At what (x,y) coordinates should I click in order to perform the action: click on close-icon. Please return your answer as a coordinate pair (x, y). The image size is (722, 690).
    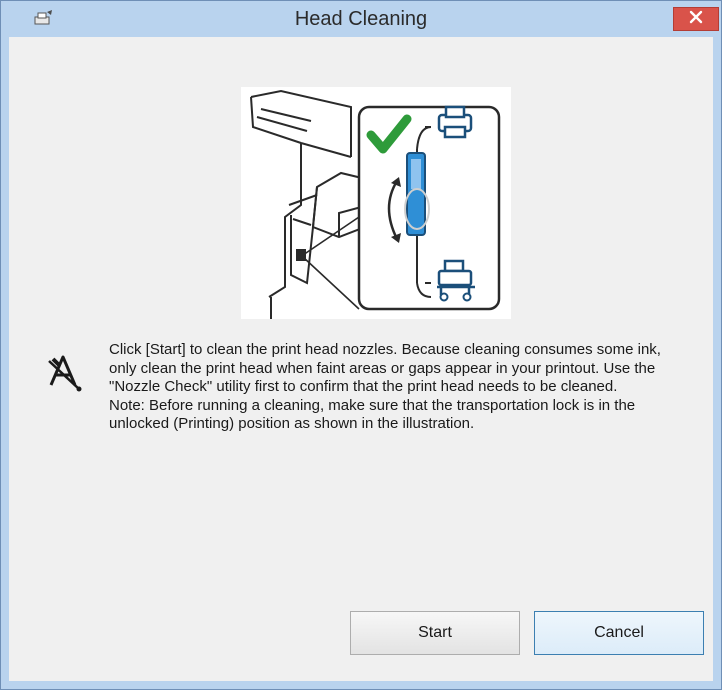
    Looking at the image, I should click on (696, 19).